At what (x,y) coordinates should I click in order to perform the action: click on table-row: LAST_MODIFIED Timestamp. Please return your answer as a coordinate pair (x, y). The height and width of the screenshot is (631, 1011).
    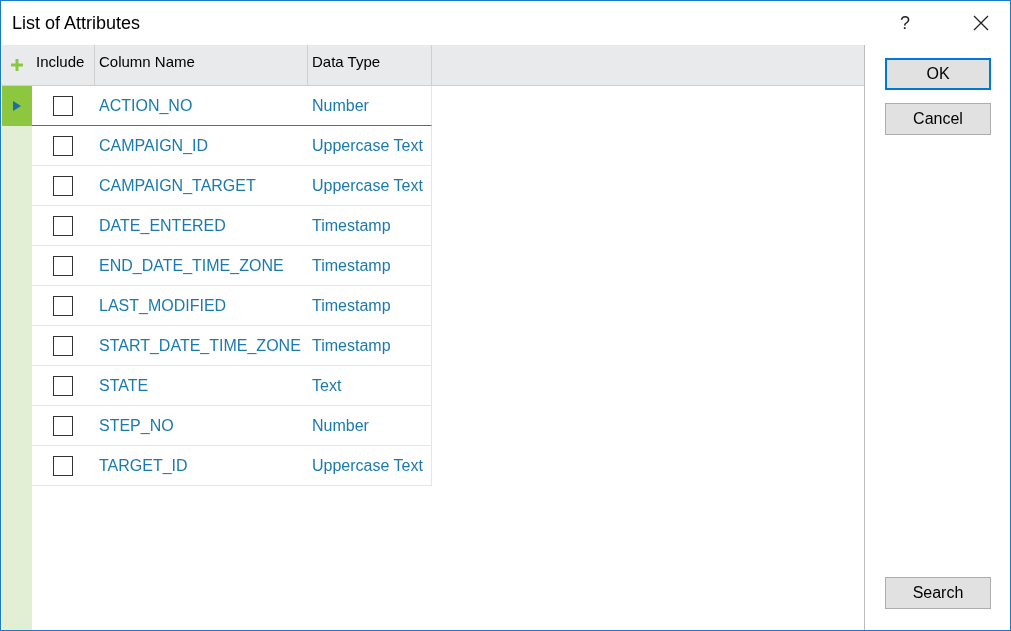
    Looking at the image, I should click on (232, 306).